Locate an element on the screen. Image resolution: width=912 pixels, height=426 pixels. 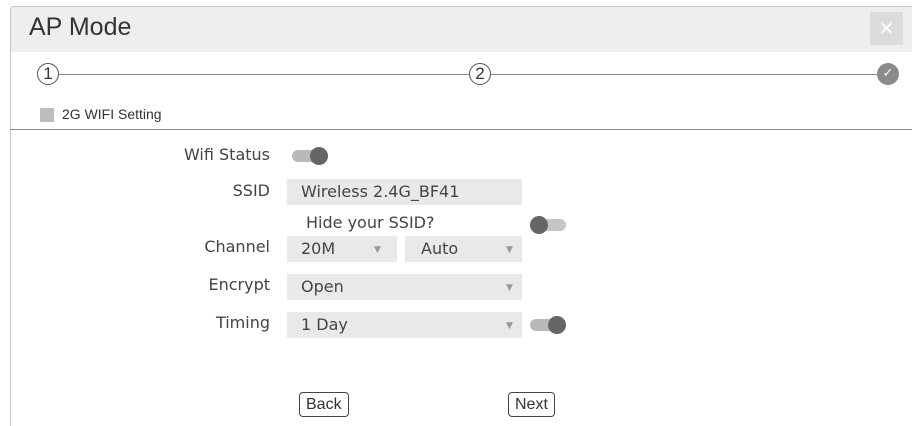
timing-select: 1 Day ▼ is located at coordinates (404, 325).